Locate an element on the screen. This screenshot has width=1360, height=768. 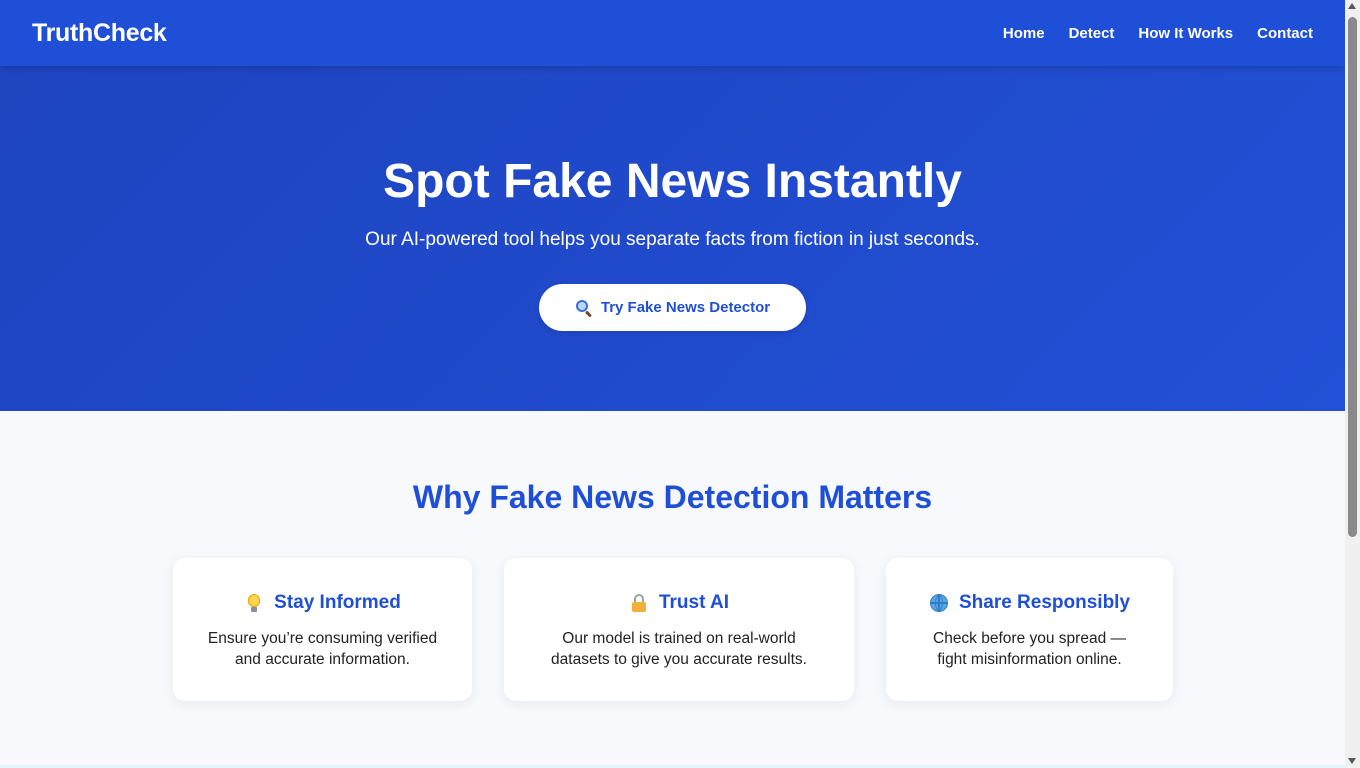
lock-icon is located at coordinates (639, 603).